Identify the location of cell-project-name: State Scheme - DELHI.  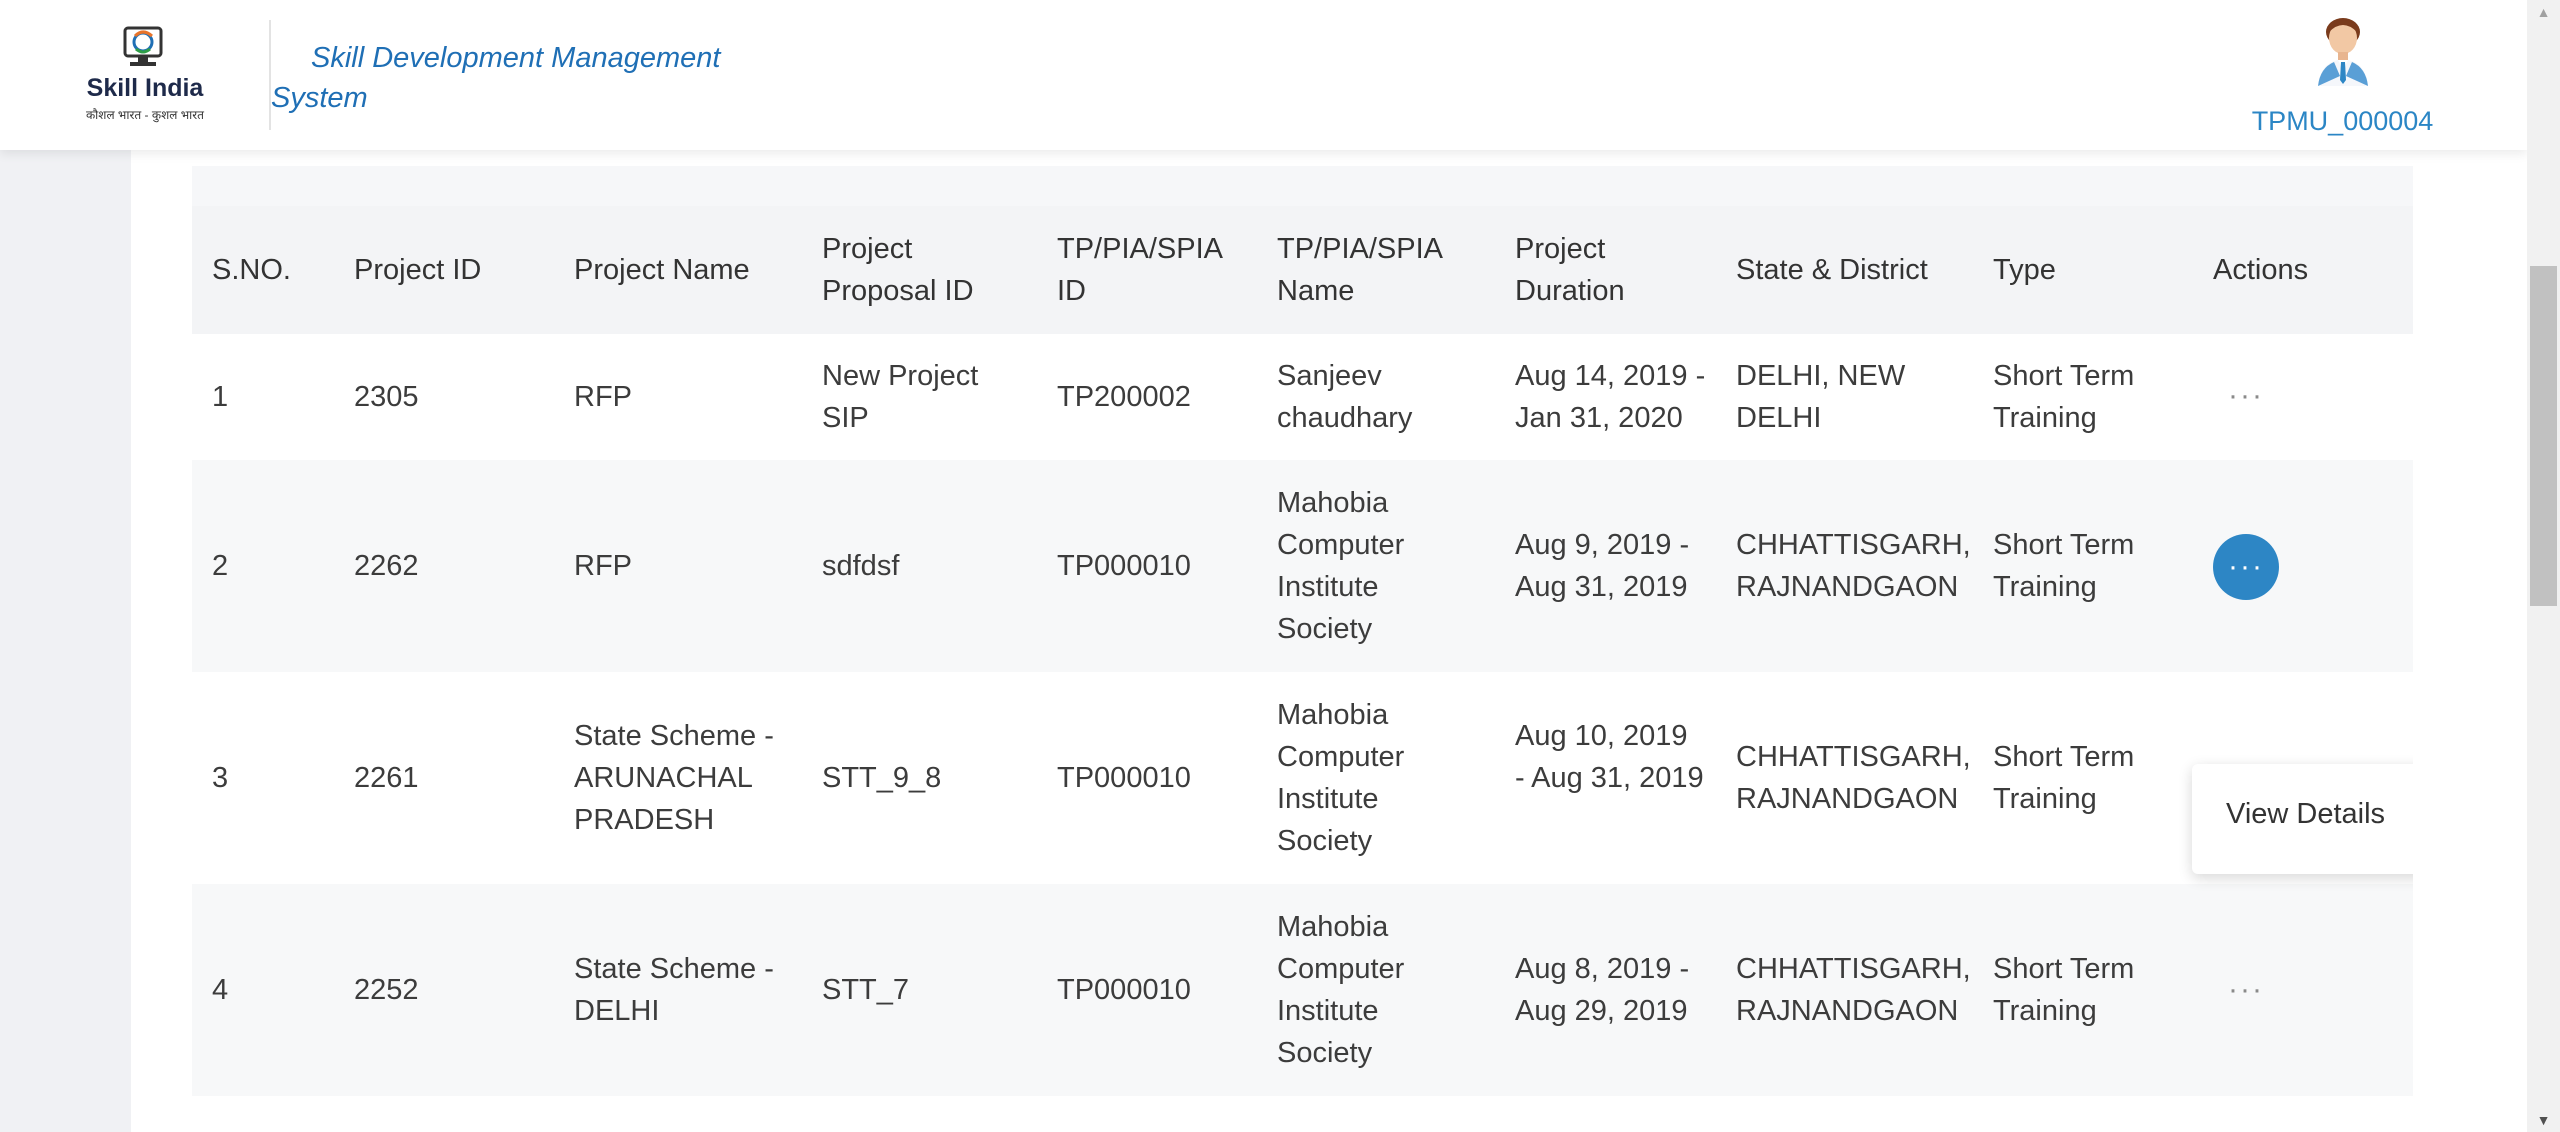
(674, 990).